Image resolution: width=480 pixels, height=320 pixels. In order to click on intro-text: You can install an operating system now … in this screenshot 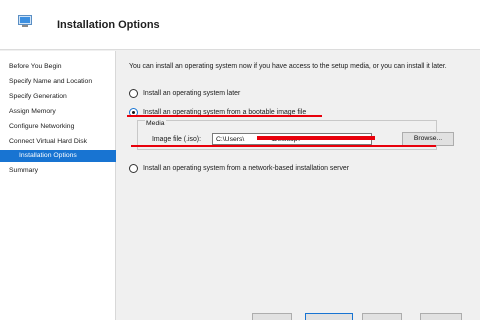, I will do `click(288, 66)`.